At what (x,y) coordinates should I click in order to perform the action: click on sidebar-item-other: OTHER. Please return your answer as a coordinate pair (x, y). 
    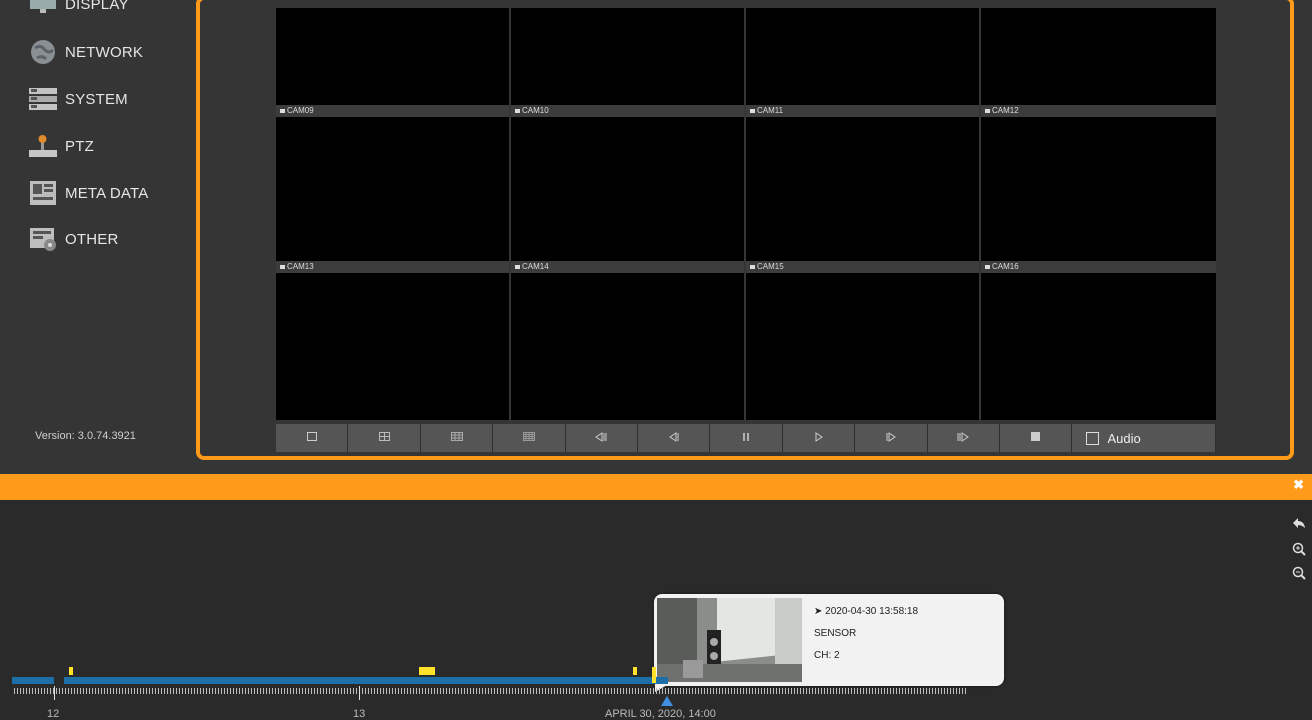
    Looking at the image, I should click on (73, 239).